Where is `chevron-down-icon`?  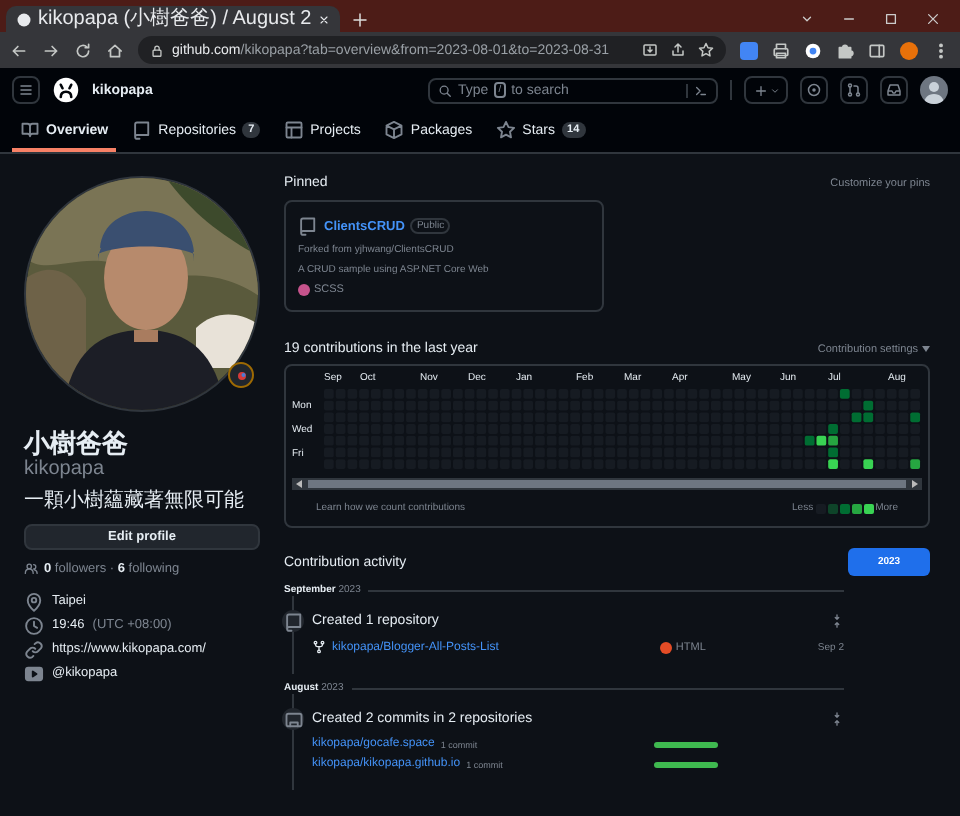 chevron-down-icon is located at coordinates (807, 19).